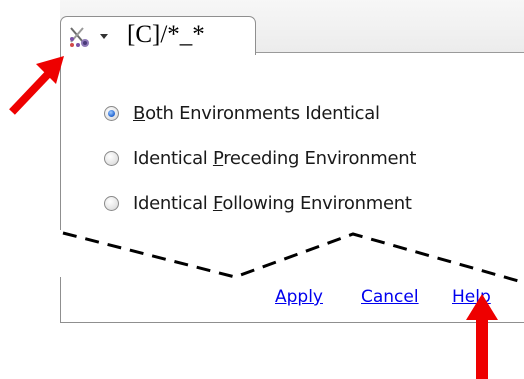  Describe the element at coordinates (292, 322) in the screenshot. I see `panel-border-bottom` at that location.